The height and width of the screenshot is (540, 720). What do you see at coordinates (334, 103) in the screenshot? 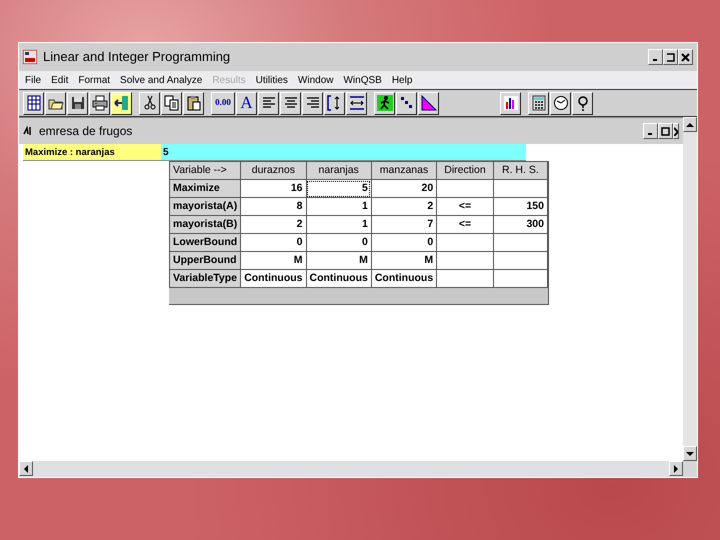
I see `column-height-icon` at bounding box center [334, 103].